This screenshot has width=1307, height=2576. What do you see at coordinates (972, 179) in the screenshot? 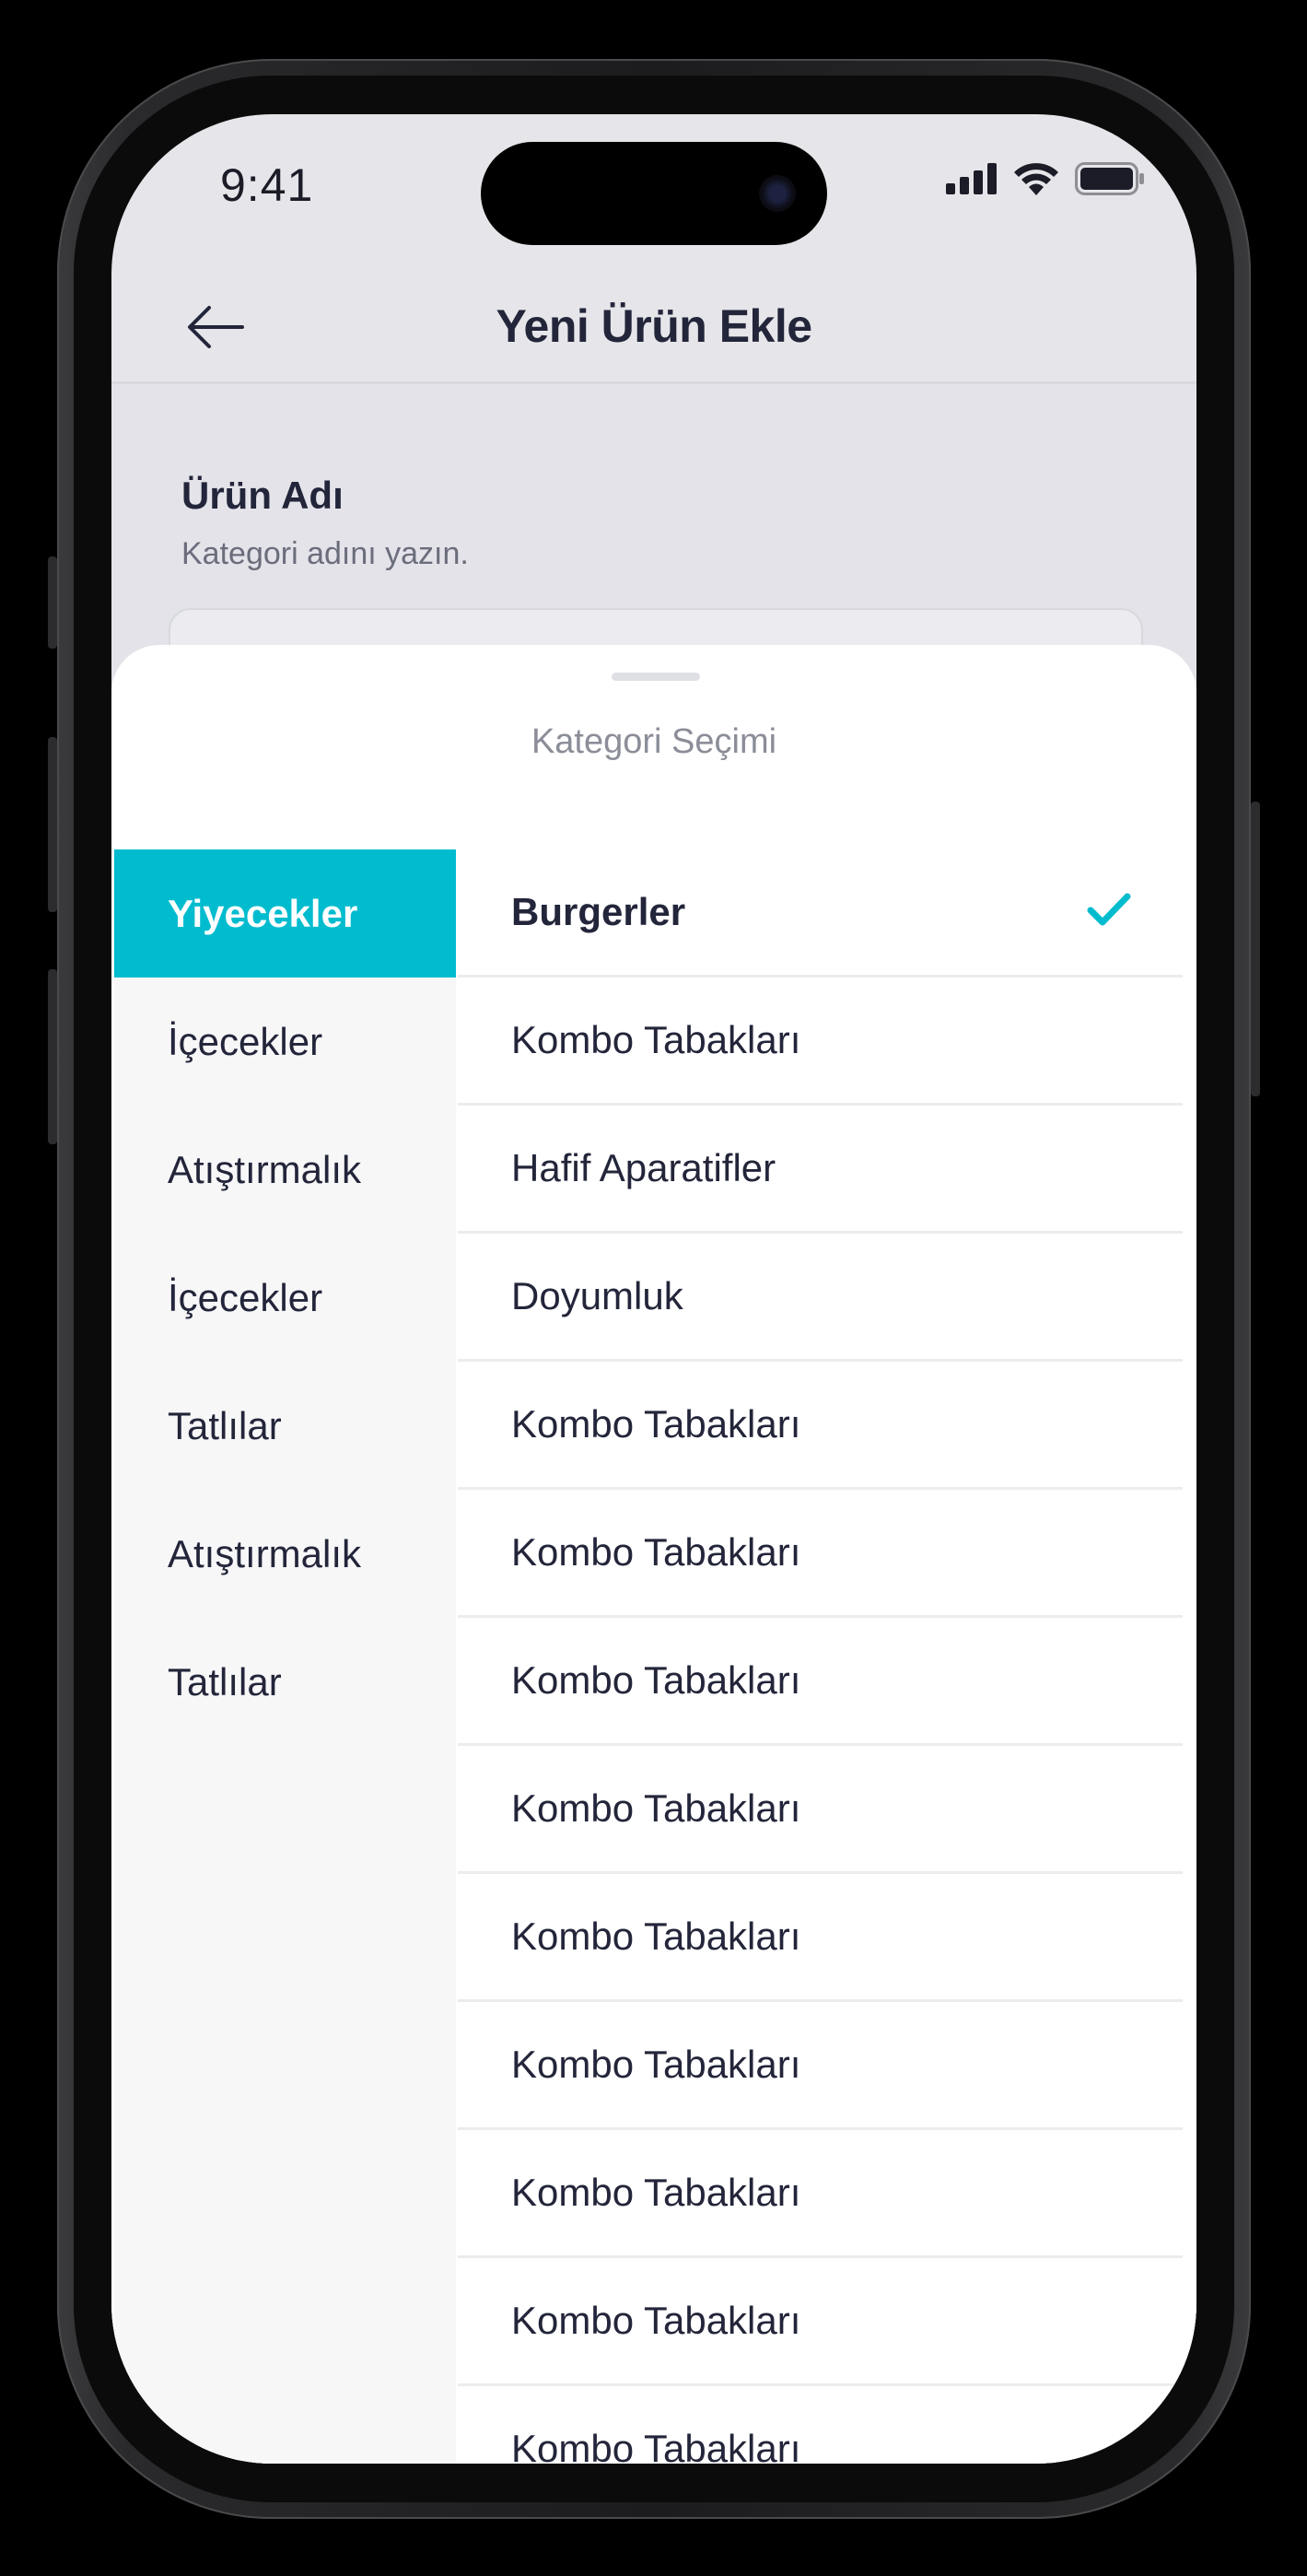
I see `cellular-signal-icon` at bounding box center [972, 179].